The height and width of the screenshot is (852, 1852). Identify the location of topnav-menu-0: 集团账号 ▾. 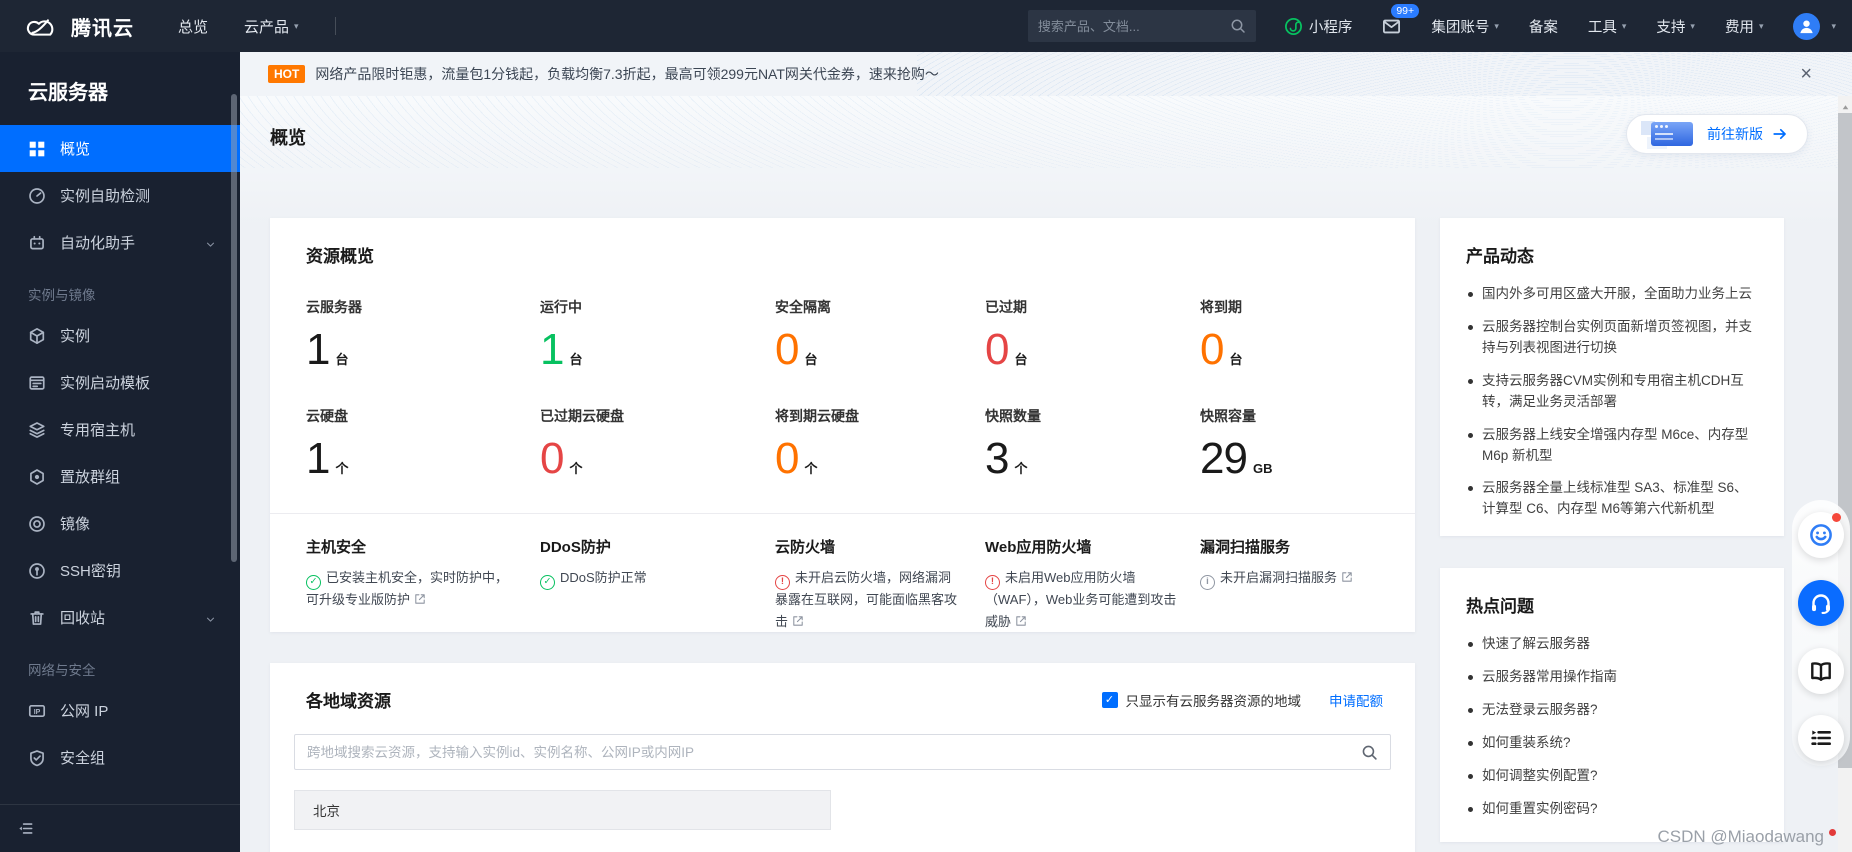
(1465, 26).